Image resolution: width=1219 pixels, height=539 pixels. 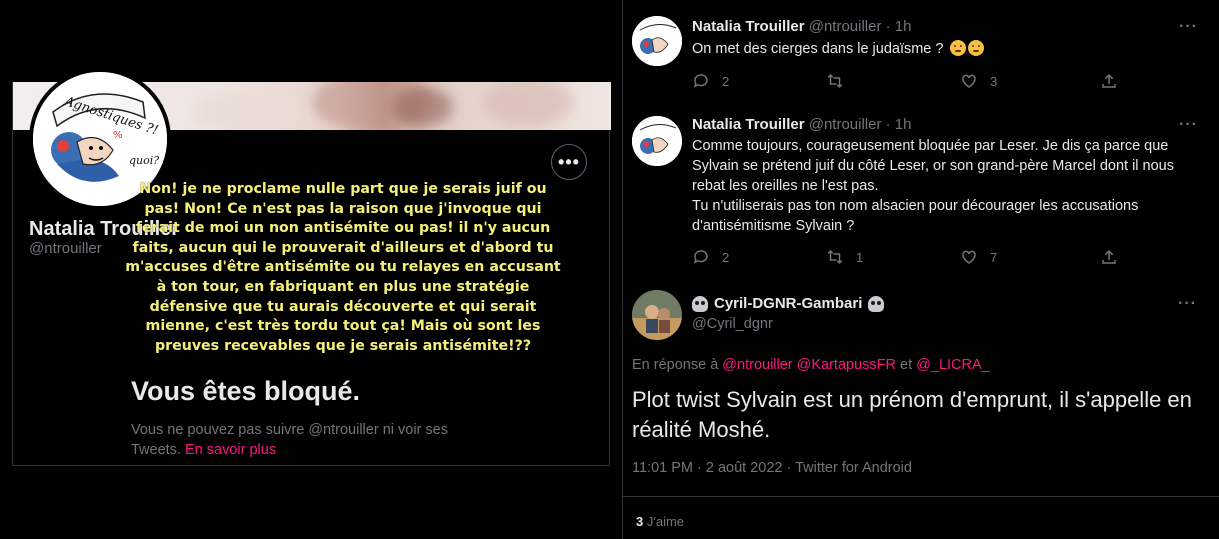 I want to click on profile-handle: @ntrouiller, so click(x=65, y=248).